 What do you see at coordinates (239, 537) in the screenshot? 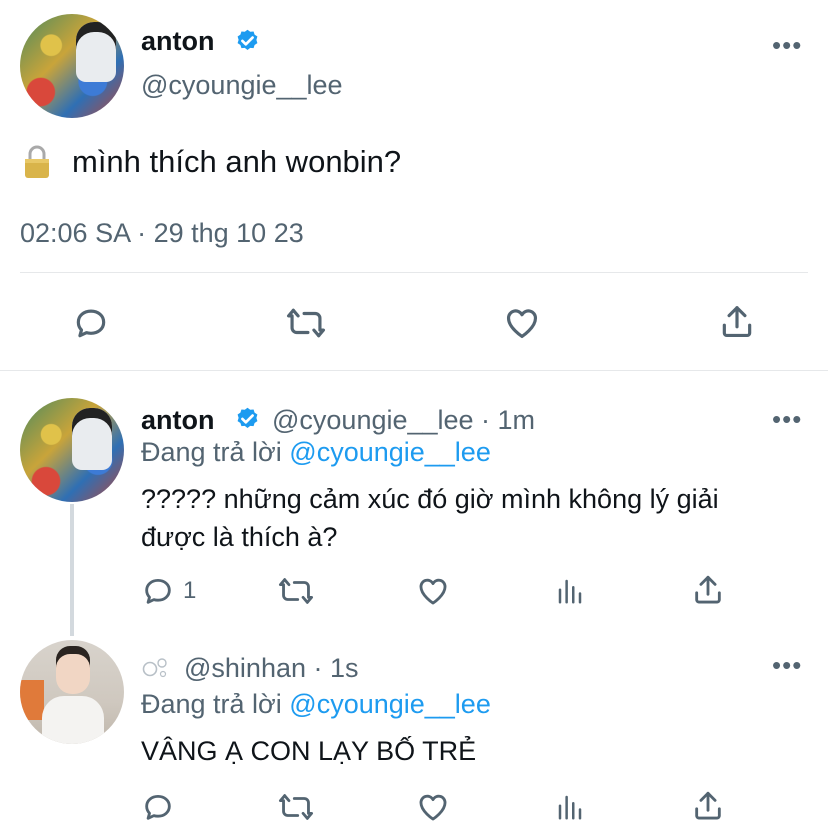
I see `reply-text-line: được là thích à?` at bounding box center [239, 537].